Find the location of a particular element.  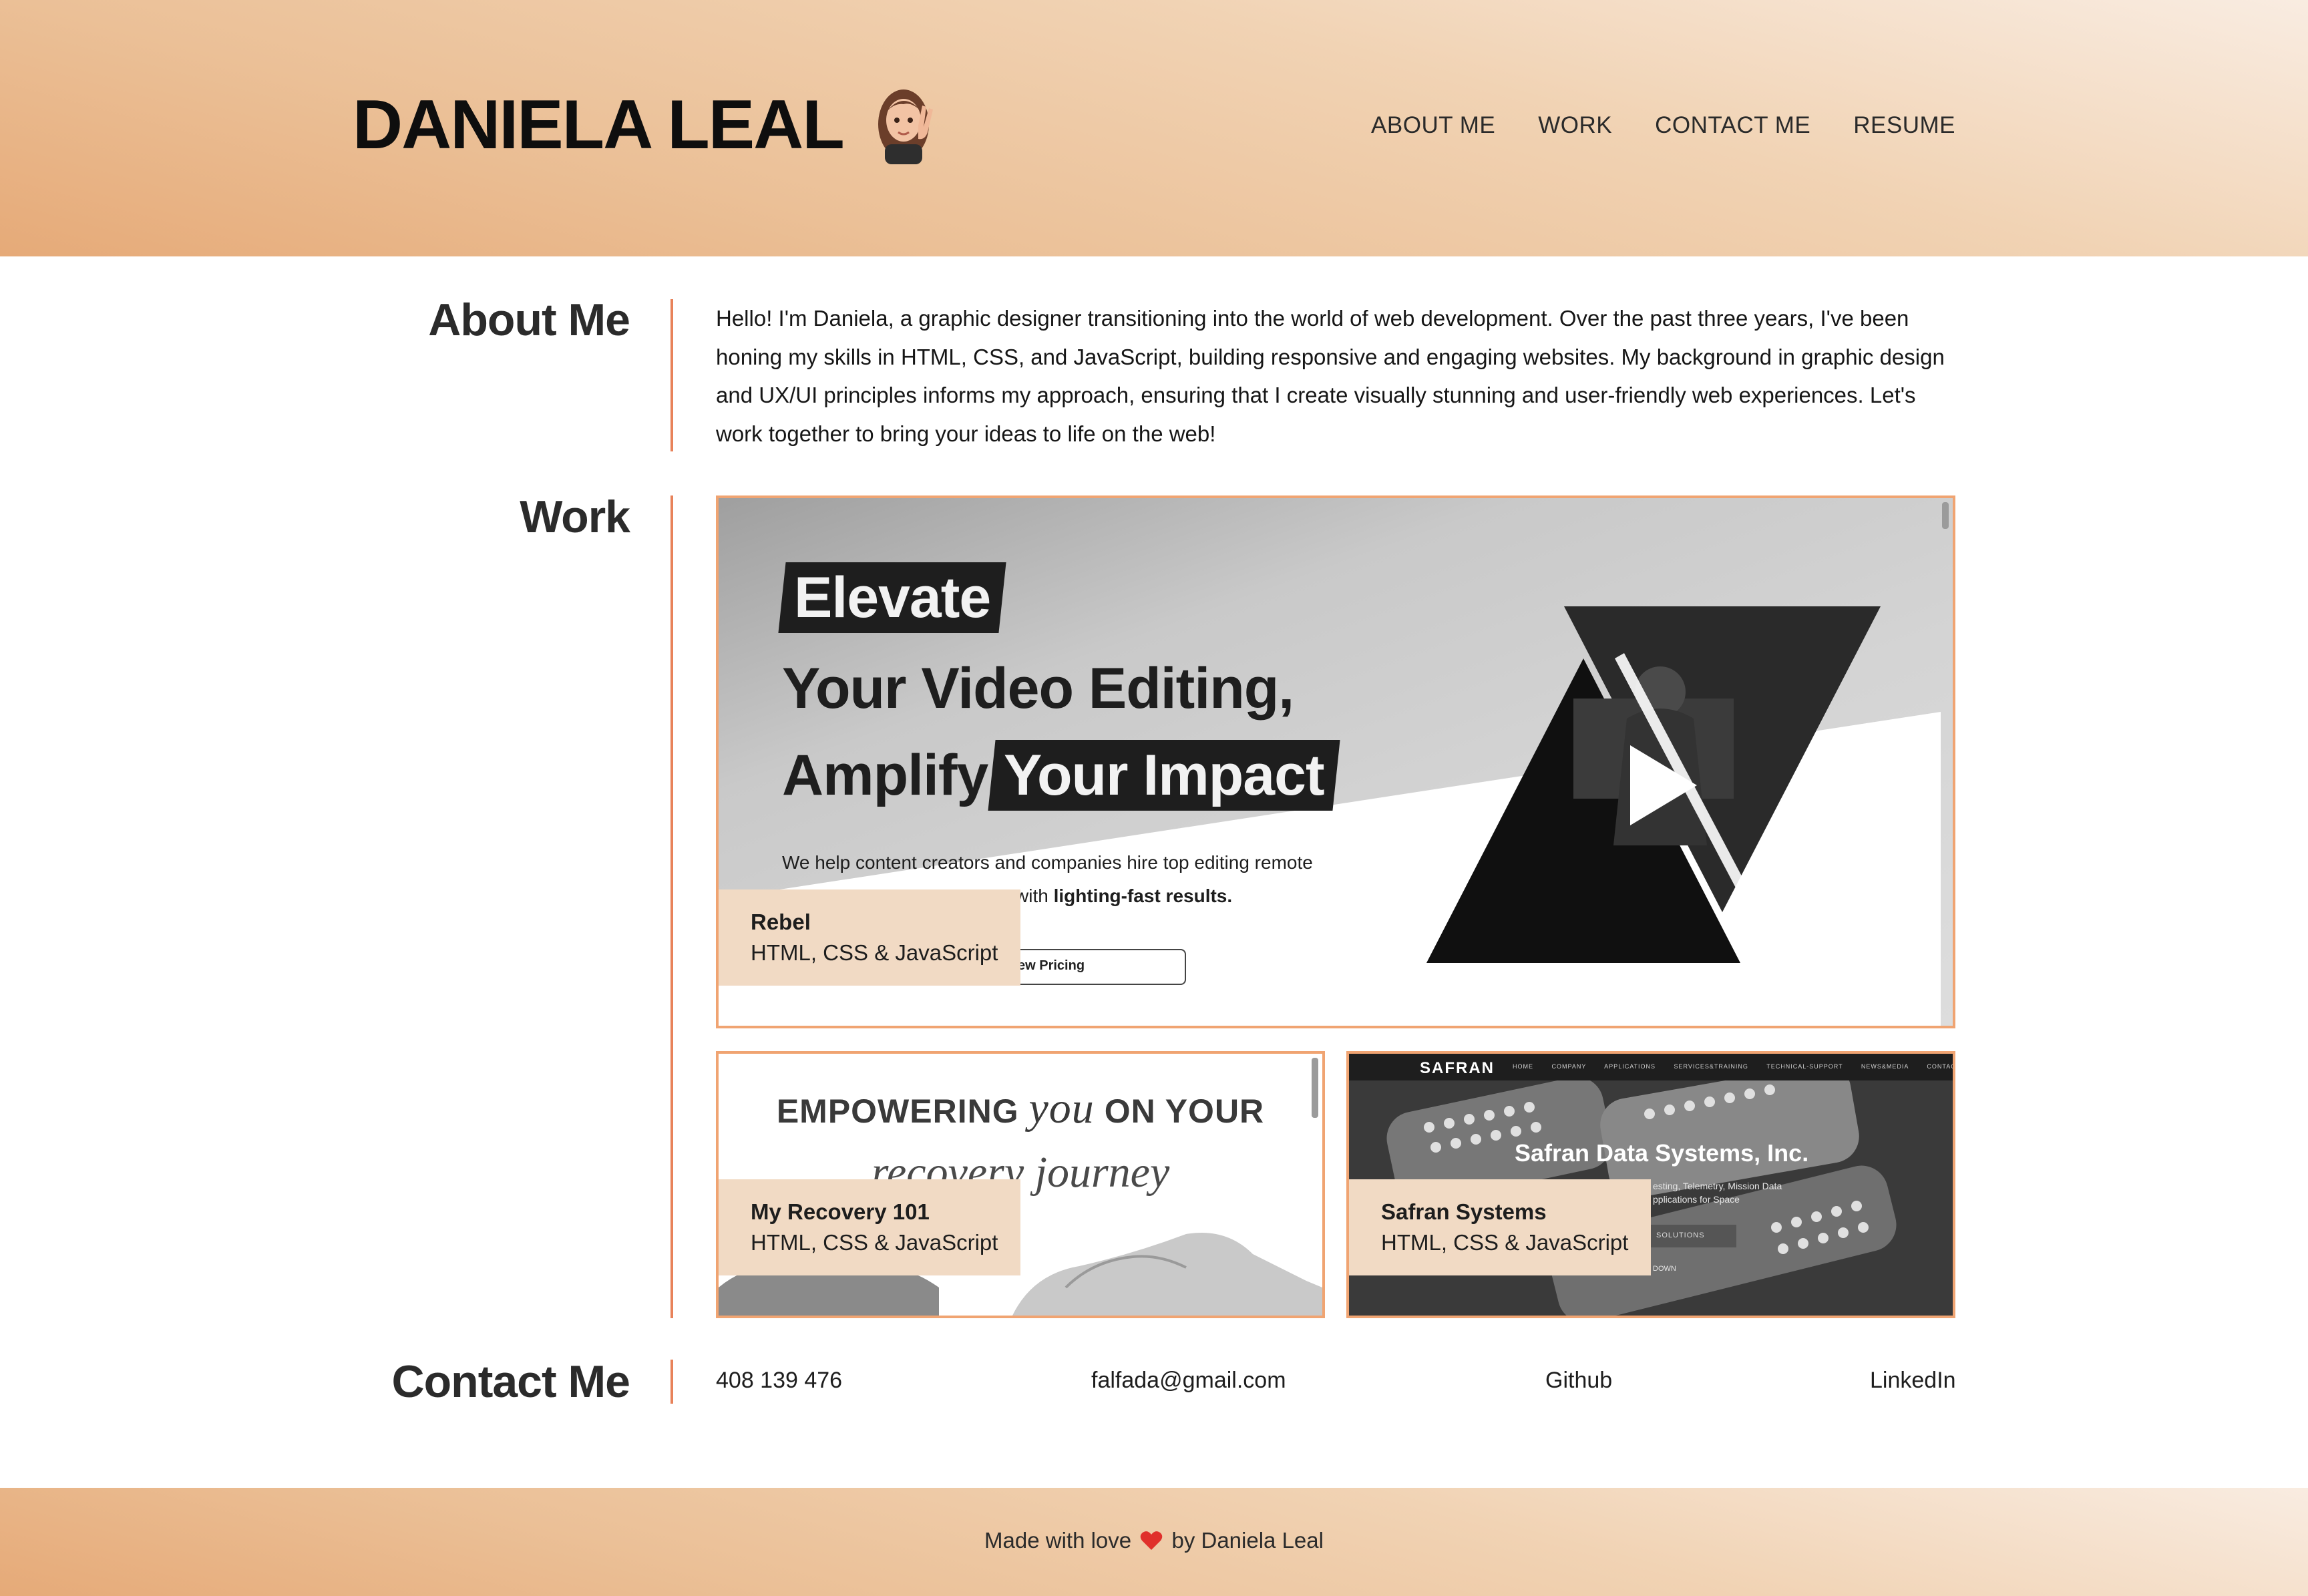

contact-title: Contact Me is located at coordinates (510, 1381).